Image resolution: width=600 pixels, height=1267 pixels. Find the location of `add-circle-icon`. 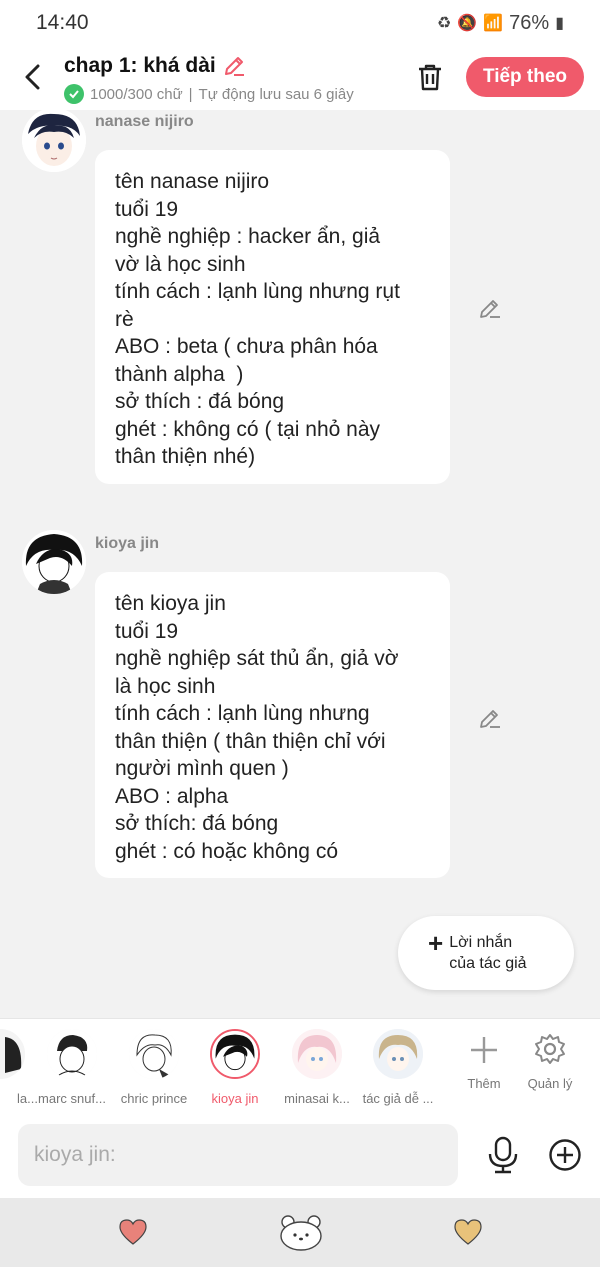

add-circle-icon is located at coordinates (565, 1155).